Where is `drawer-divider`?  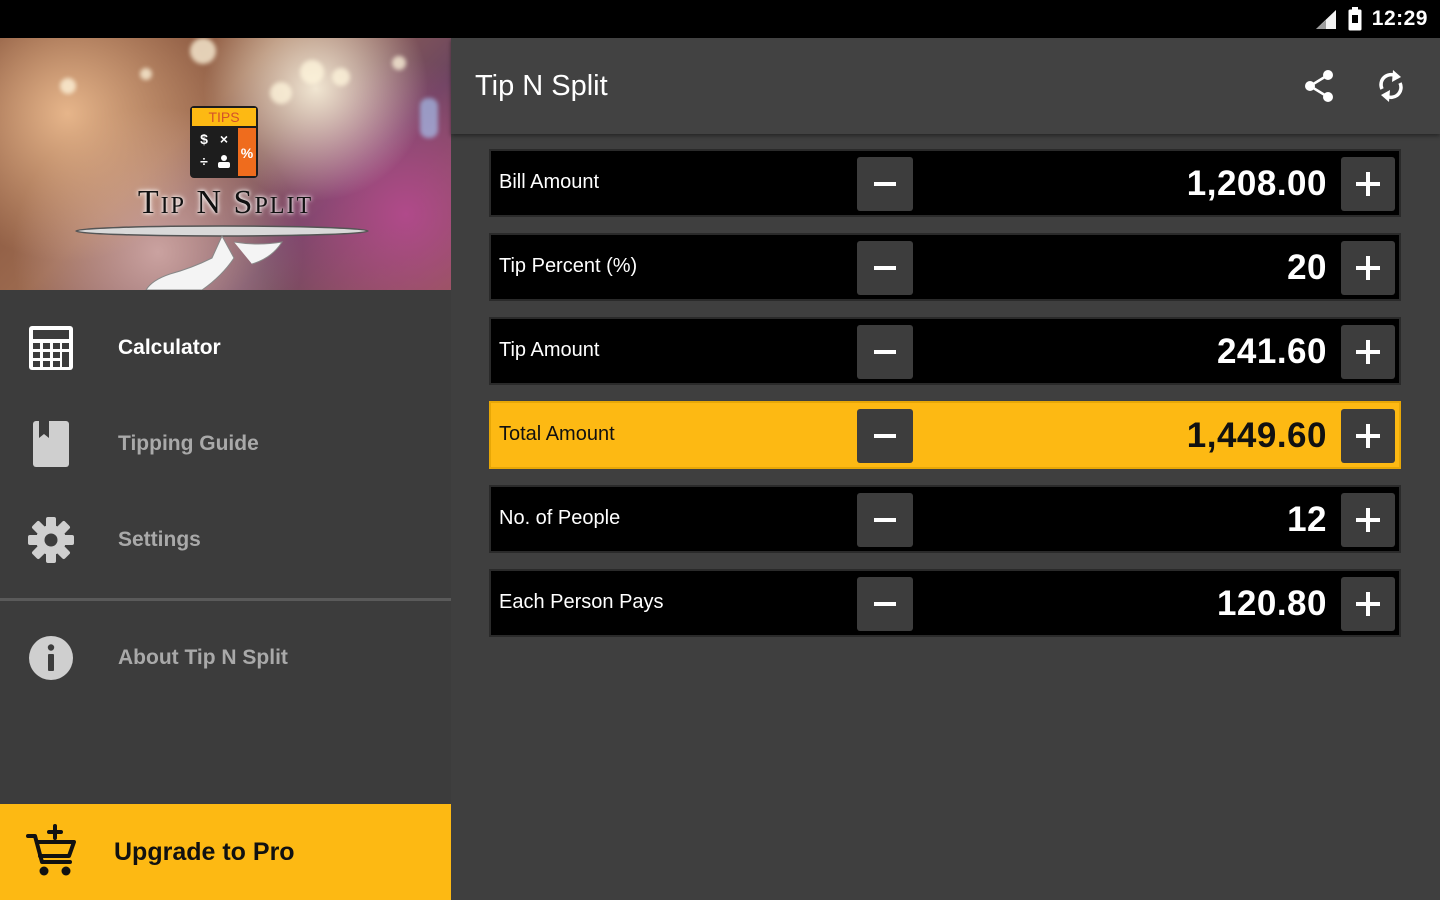
drawer-divider is located at coordinates (225, 599).